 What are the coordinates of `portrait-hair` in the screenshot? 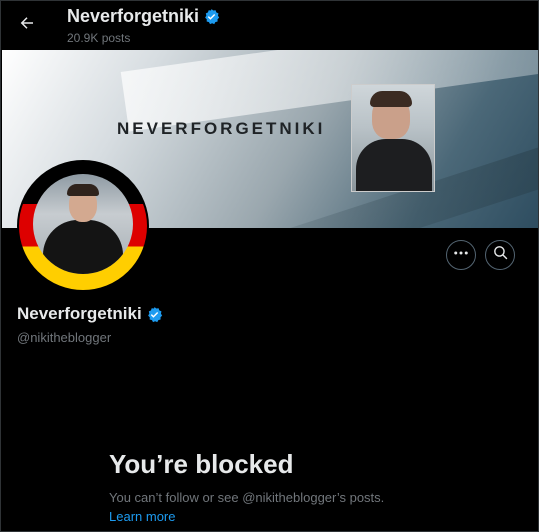 It's located at (391, 99).